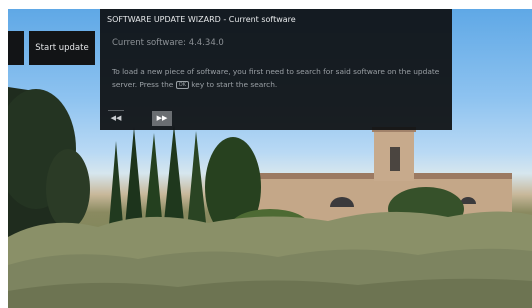 Image resolution: width=532 pixels, height=308 pixels. I want to click on double-chevron-left-icon: ◀◀, so click(116, 118).